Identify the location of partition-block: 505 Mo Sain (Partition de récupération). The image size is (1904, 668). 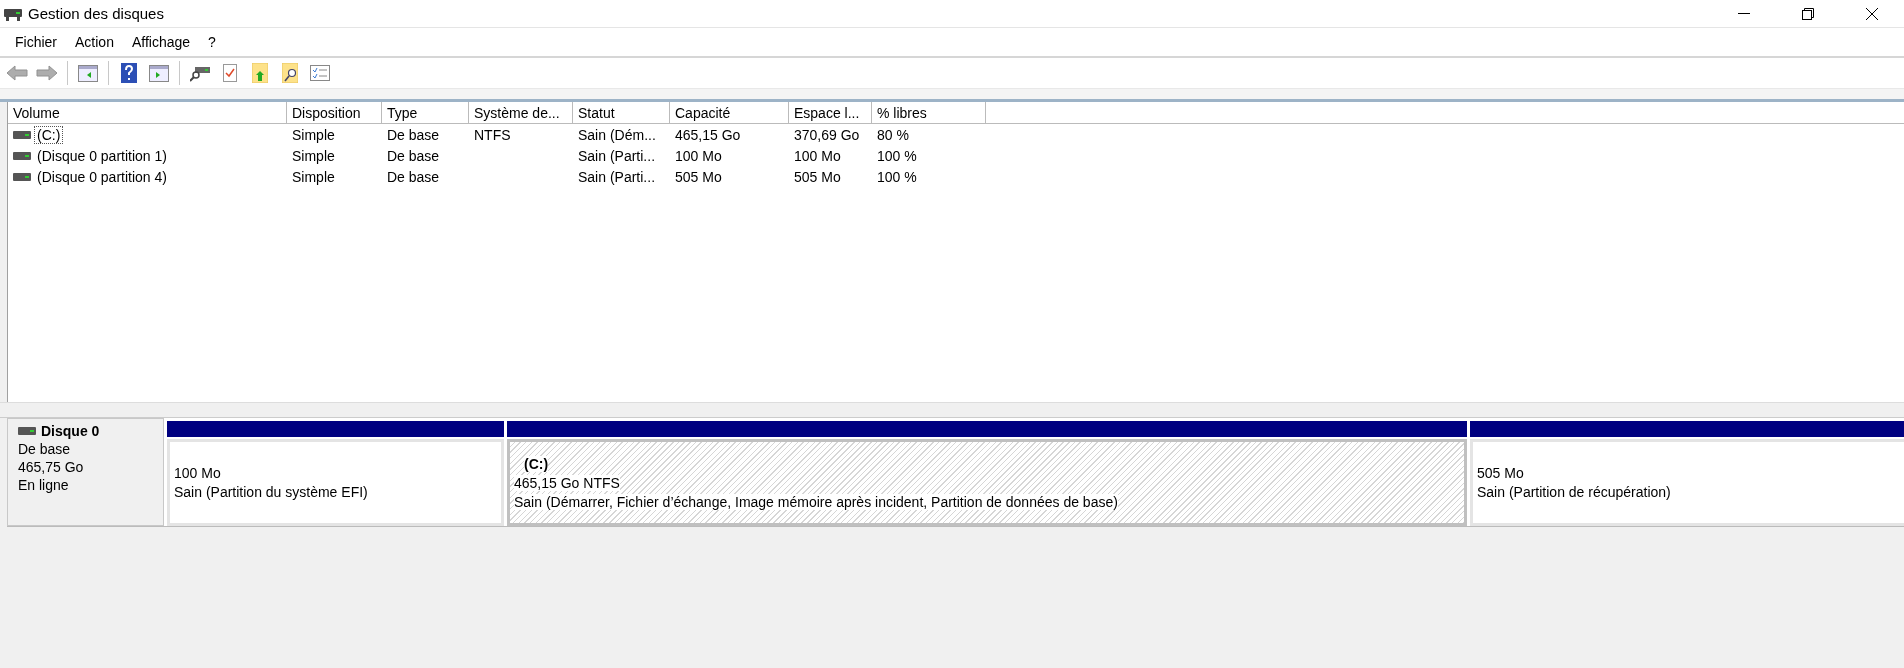
(1687, 482).